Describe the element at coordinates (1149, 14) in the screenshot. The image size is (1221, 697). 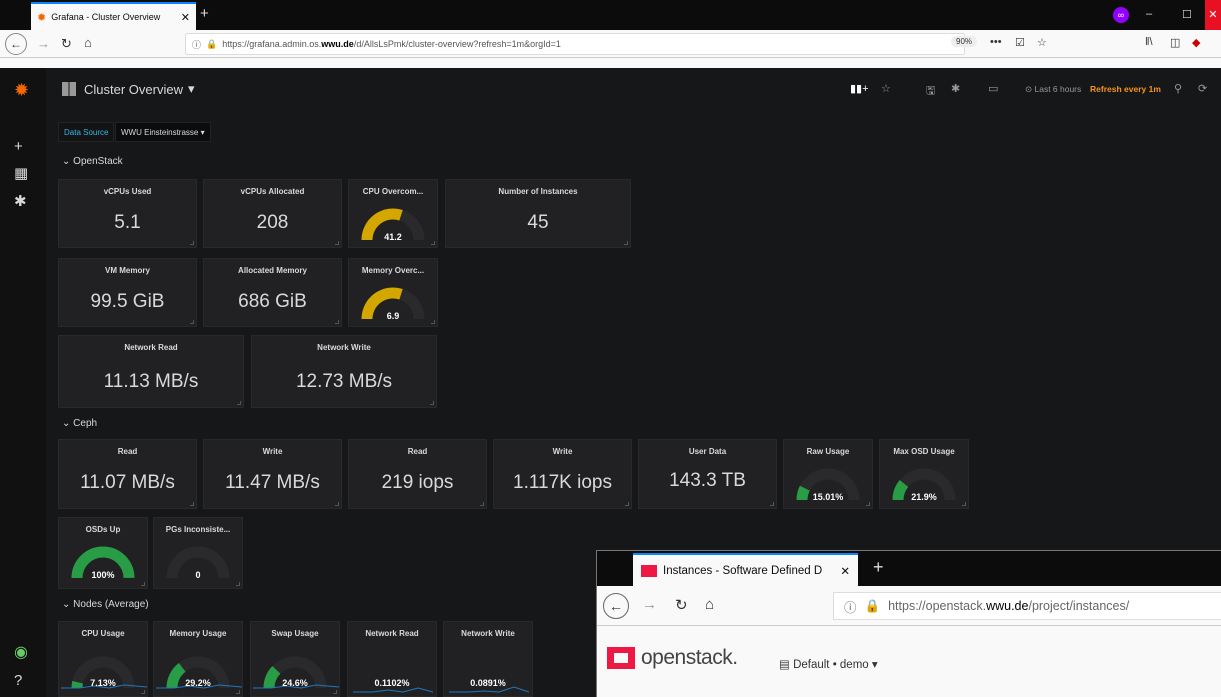
I see `minimize-button: –` at that location.